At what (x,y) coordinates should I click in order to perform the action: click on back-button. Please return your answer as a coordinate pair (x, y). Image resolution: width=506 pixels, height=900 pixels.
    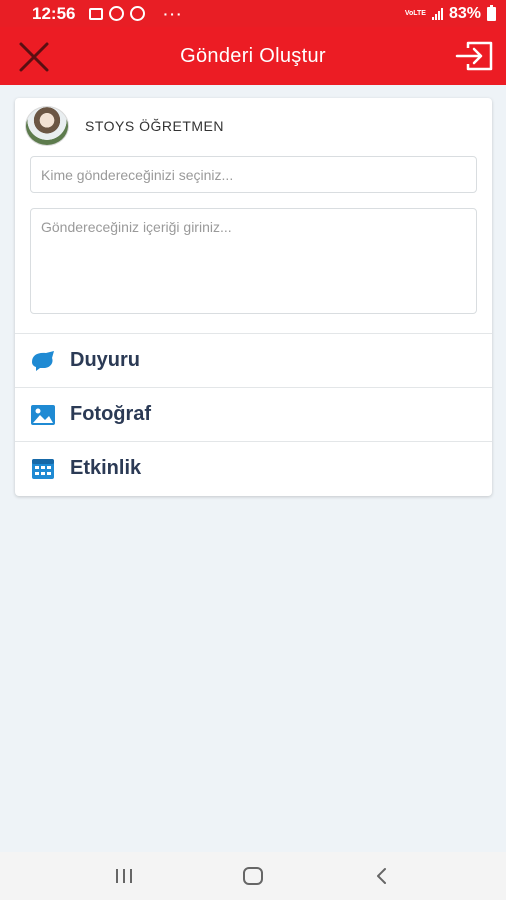
    Looking at the image, I should click on (382, 876).